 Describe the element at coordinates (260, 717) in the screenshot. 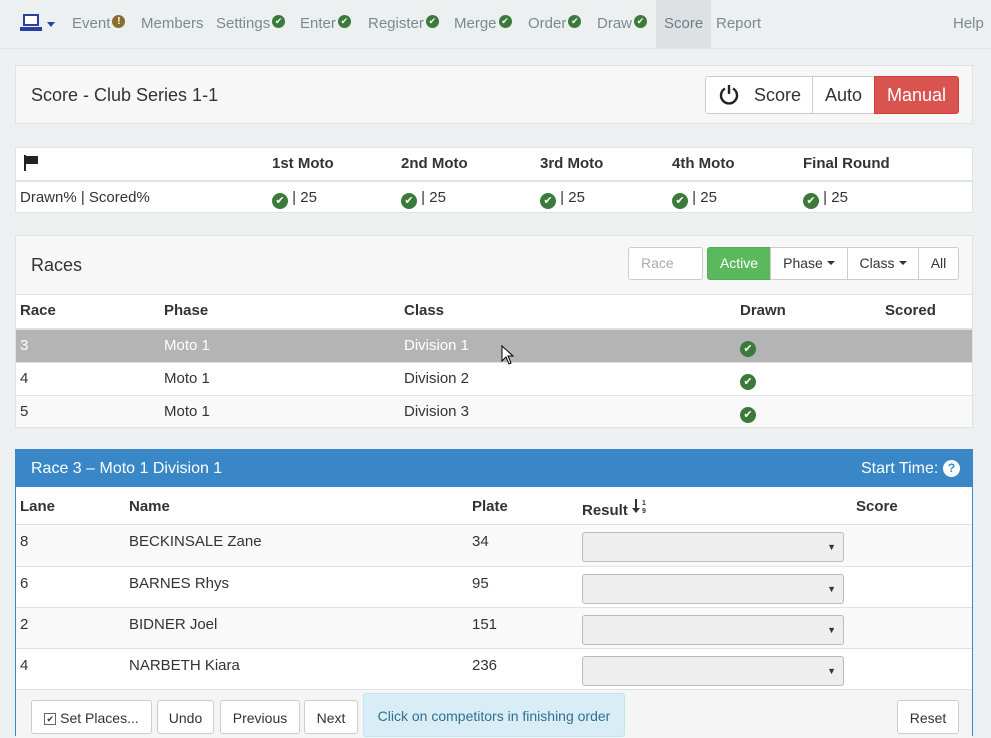

I see `previous-button: Previous` at that location.